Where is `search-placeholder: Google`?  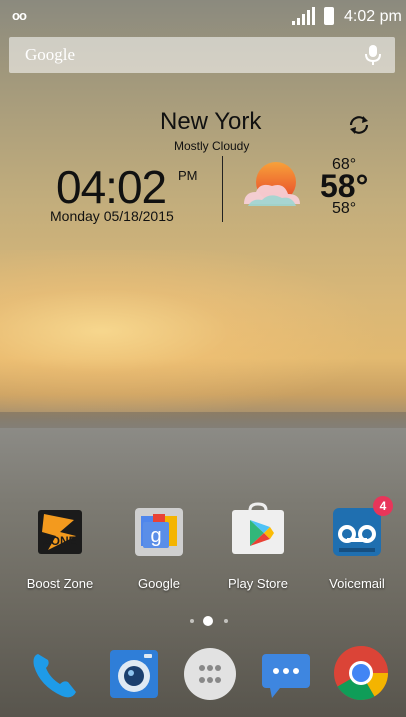 search-placeholder: Google is located at coordinates (50, 54).